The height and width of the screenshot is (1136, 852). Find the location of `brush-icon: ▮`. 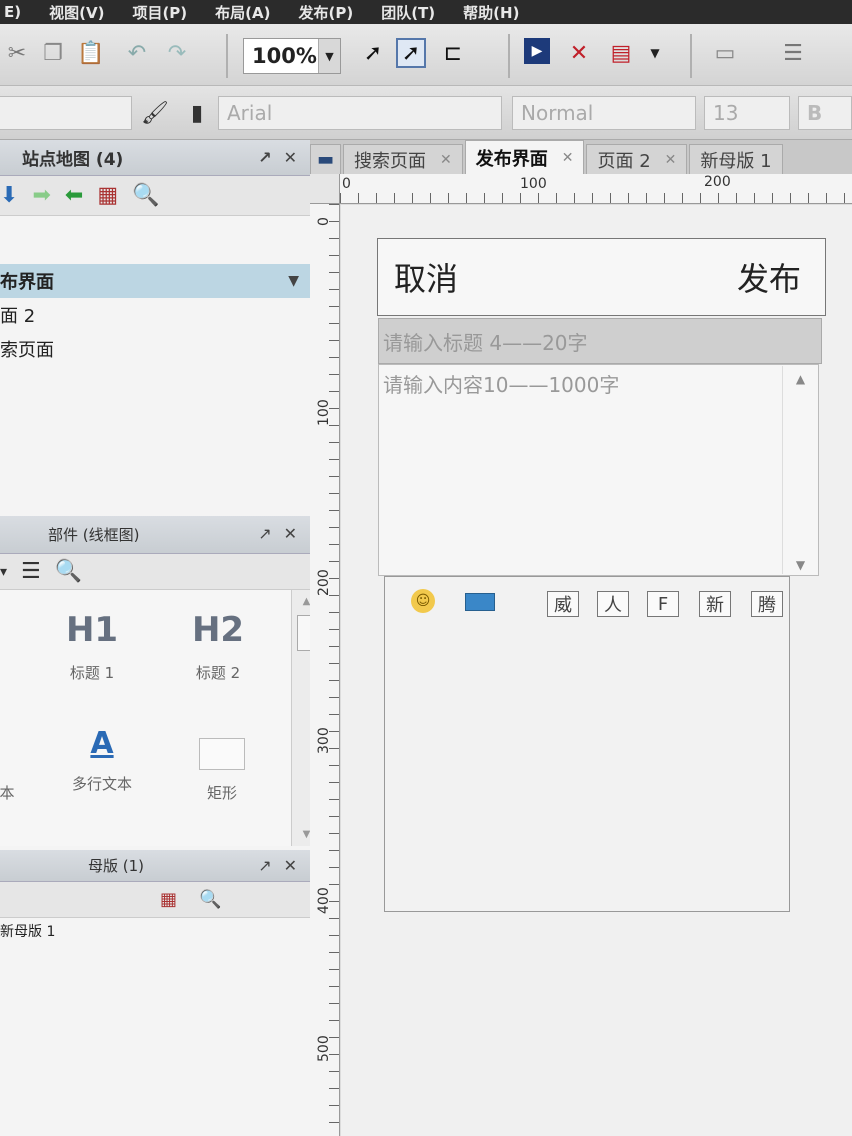

brush-icon: ▮ is located at coordinates (197, 113).